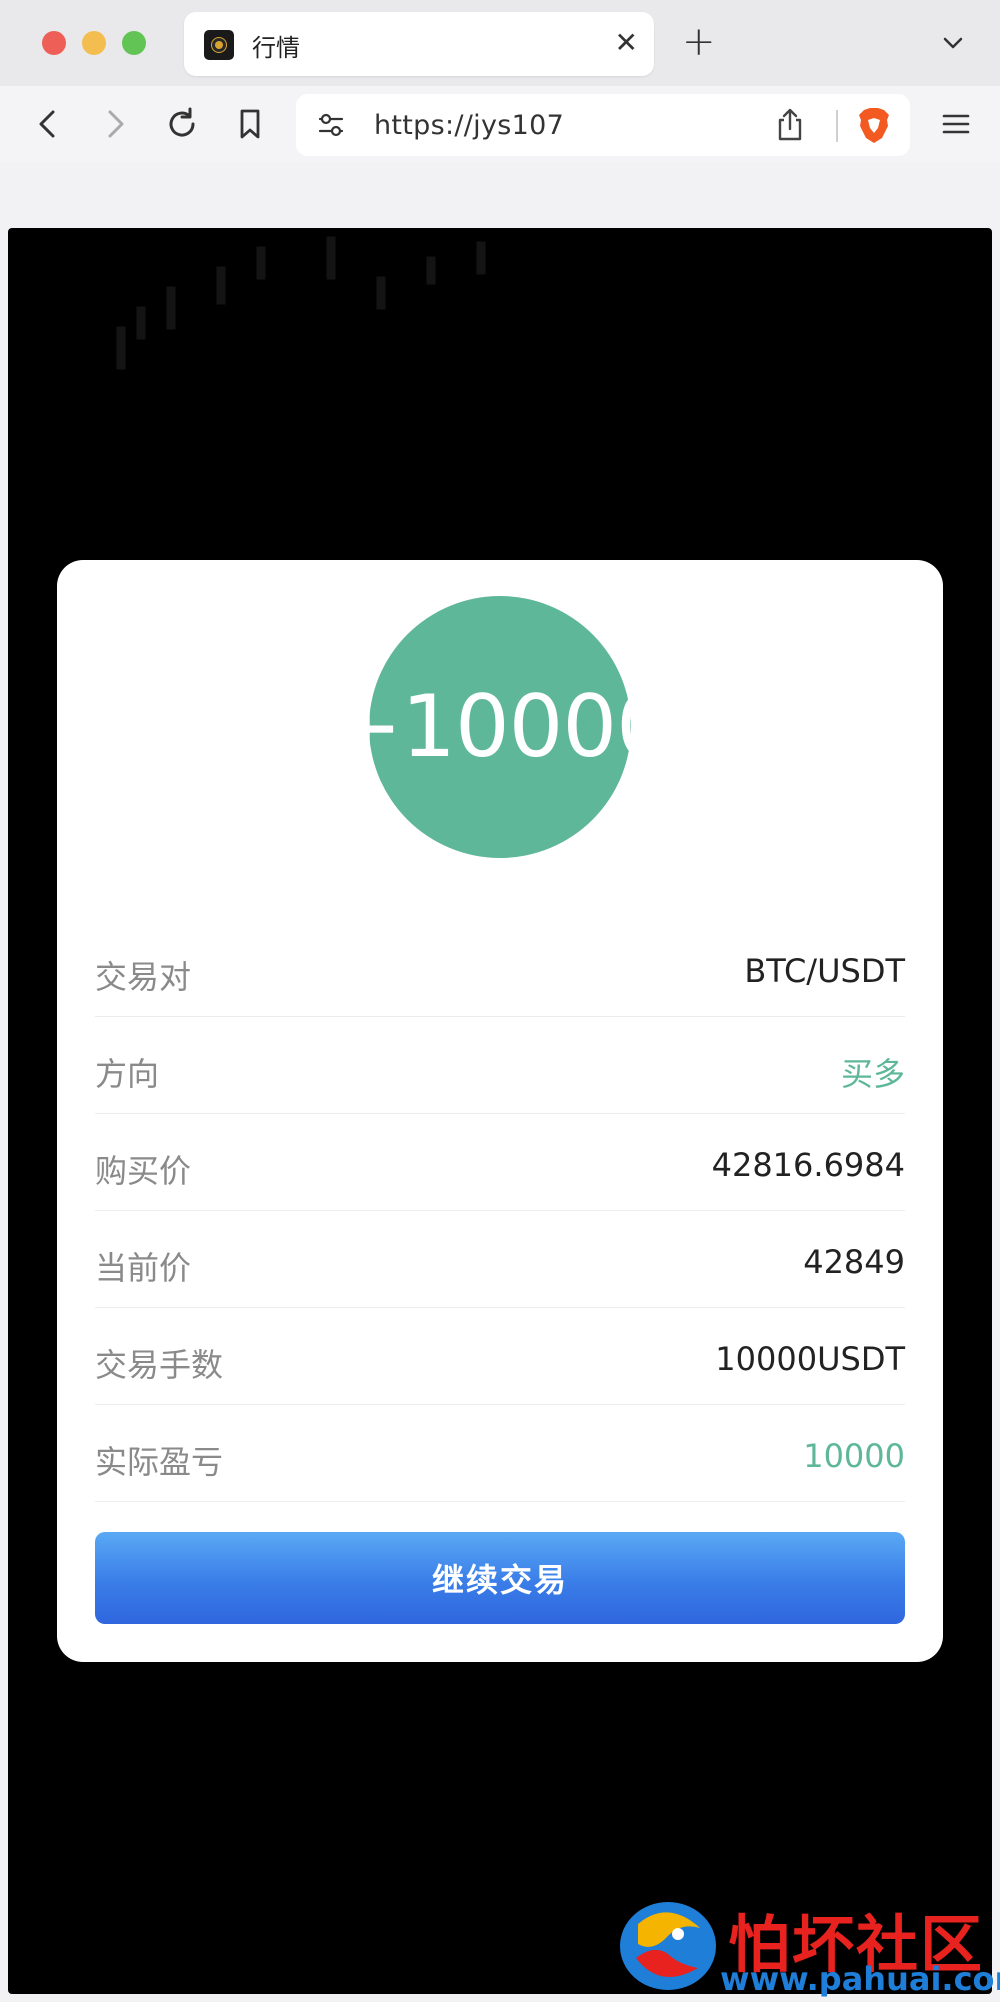  Describe the element at coordinates (143, 1268) in the screenshot. I see `row-label: 当前价` at that location.